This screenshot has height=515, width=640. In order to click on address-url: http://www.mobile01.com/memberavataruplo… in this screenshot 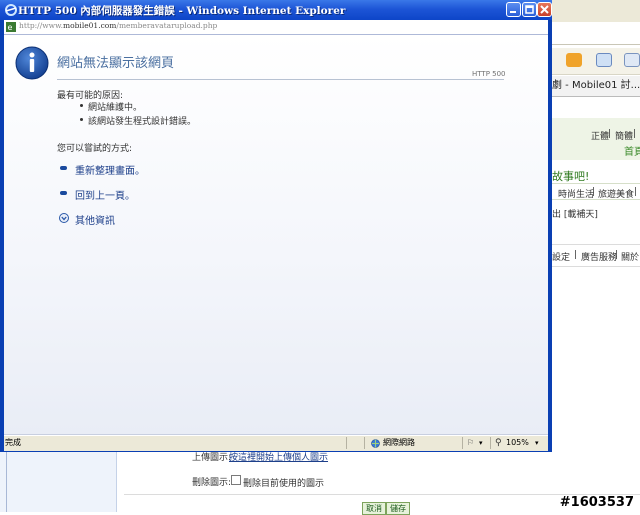, I will do `click(118, 25)`.